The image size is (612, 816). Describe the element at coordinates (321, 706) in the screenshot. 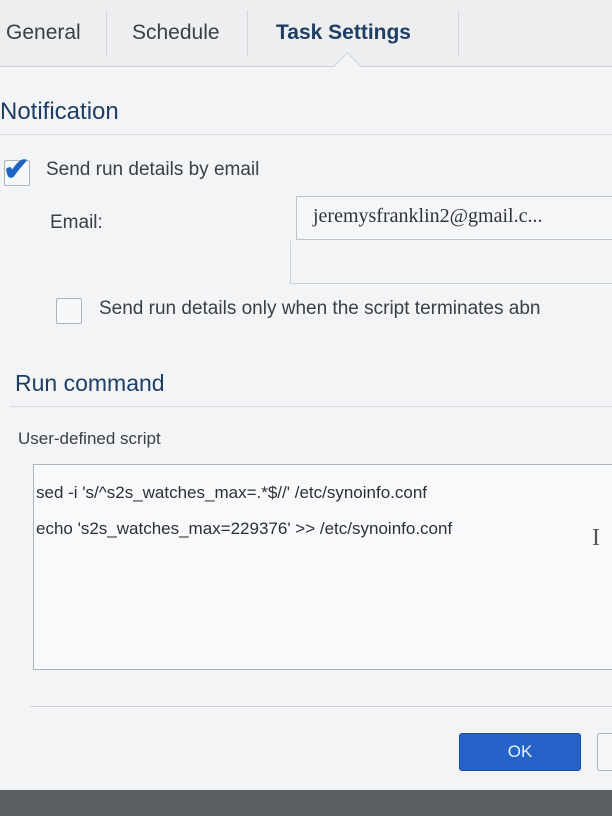

I see `footer-divider` at that location.